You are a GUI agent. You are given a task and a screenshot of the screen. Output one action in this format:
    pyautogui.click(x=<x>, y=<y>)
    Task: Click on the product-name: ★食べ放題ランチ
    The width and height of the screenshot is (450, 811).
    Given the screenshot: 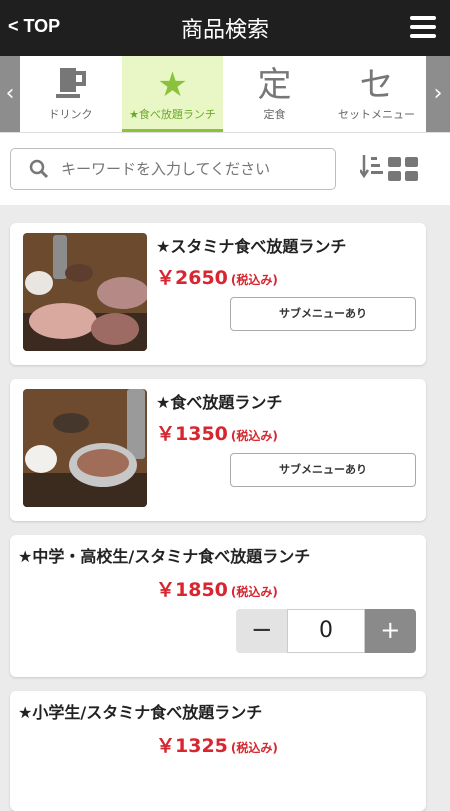 What is the action you would take?
    pyautogui.click(x=219, y=402)
    